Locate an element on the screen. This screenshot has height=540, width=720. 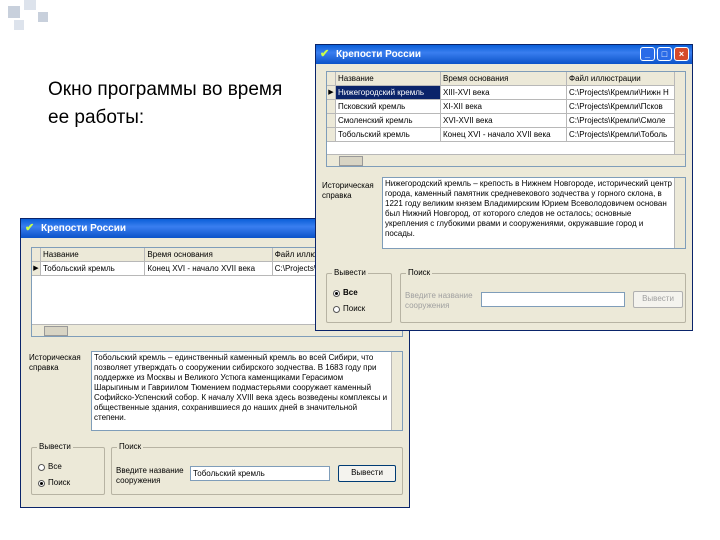
slide-caption: Окно программы во время ее работы: is located at coordinates (165, 103).